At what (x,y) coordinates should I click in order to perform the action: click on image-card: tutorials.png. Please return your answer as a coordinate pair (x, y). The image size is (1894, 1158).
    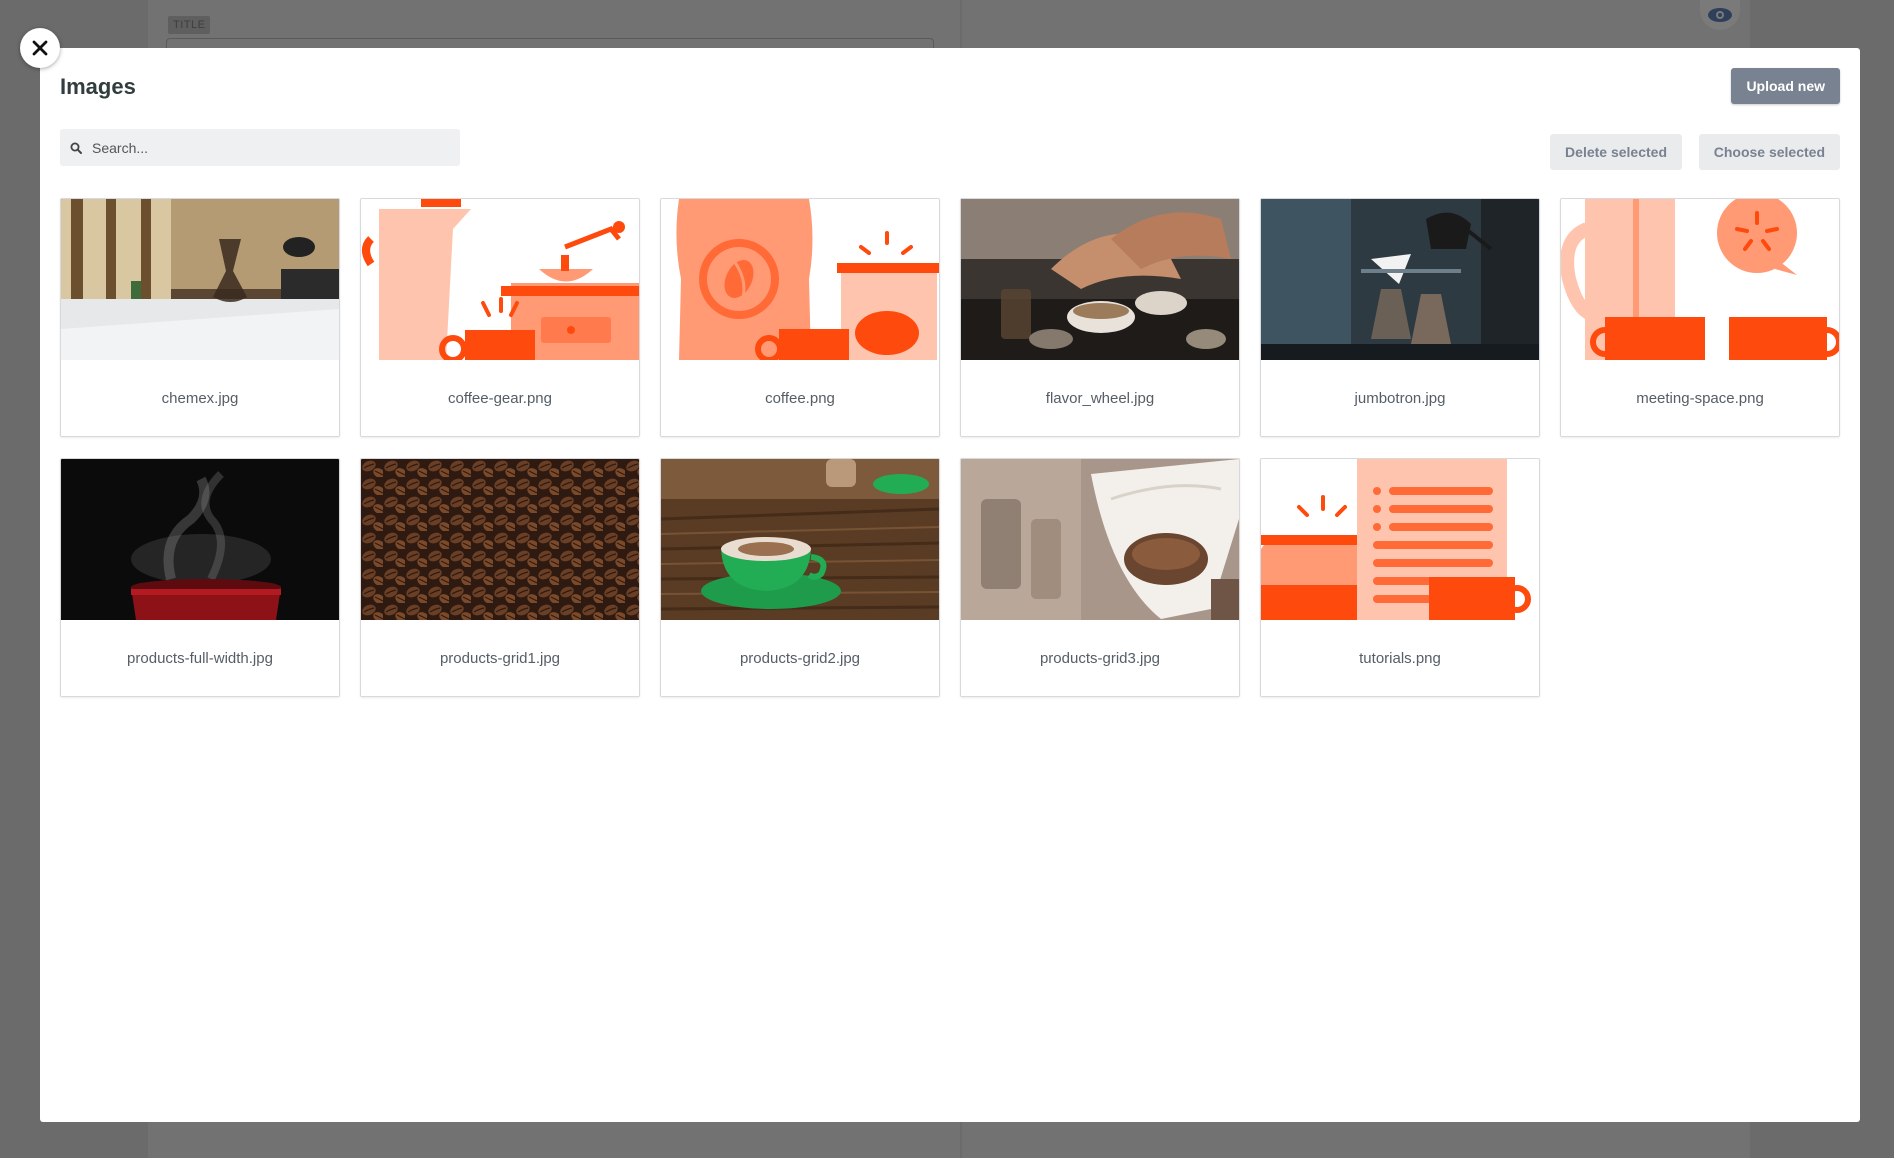
    Looking at the image, I should click on (1400, 577).